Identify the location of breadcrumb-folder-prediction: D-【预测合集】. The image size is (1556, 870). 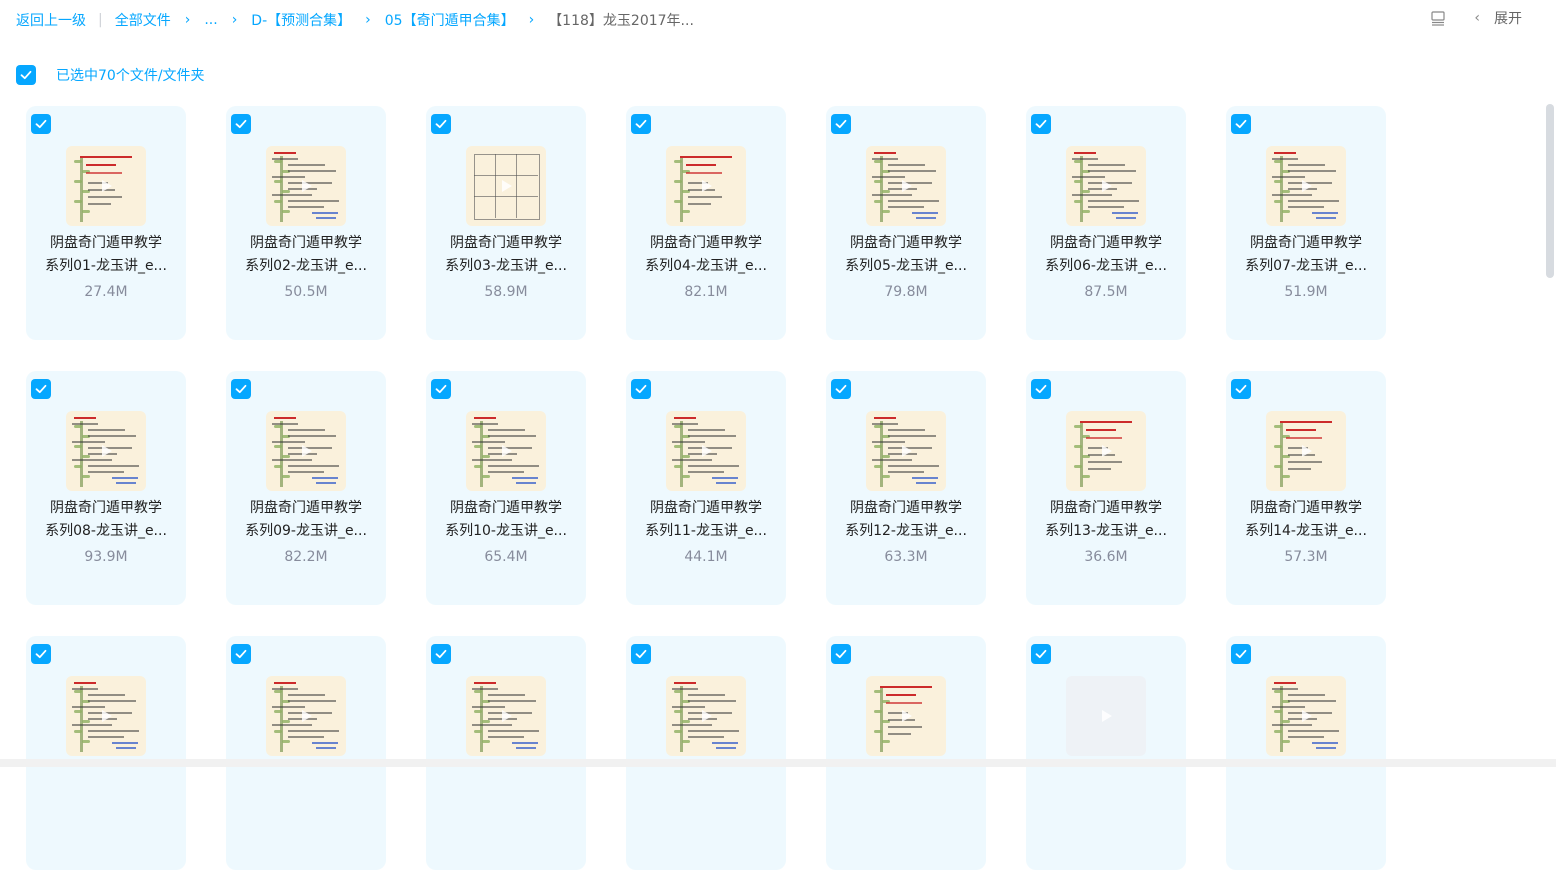
(301, 20).